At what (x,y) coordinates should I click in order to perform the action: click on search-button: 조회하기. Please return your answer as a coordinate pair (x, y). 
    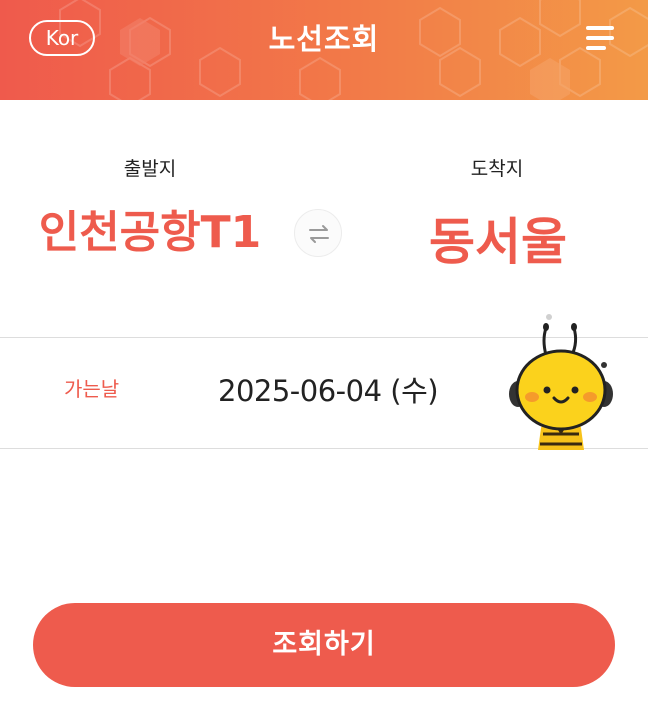
    Looking at the image, I should click on (324, 645).